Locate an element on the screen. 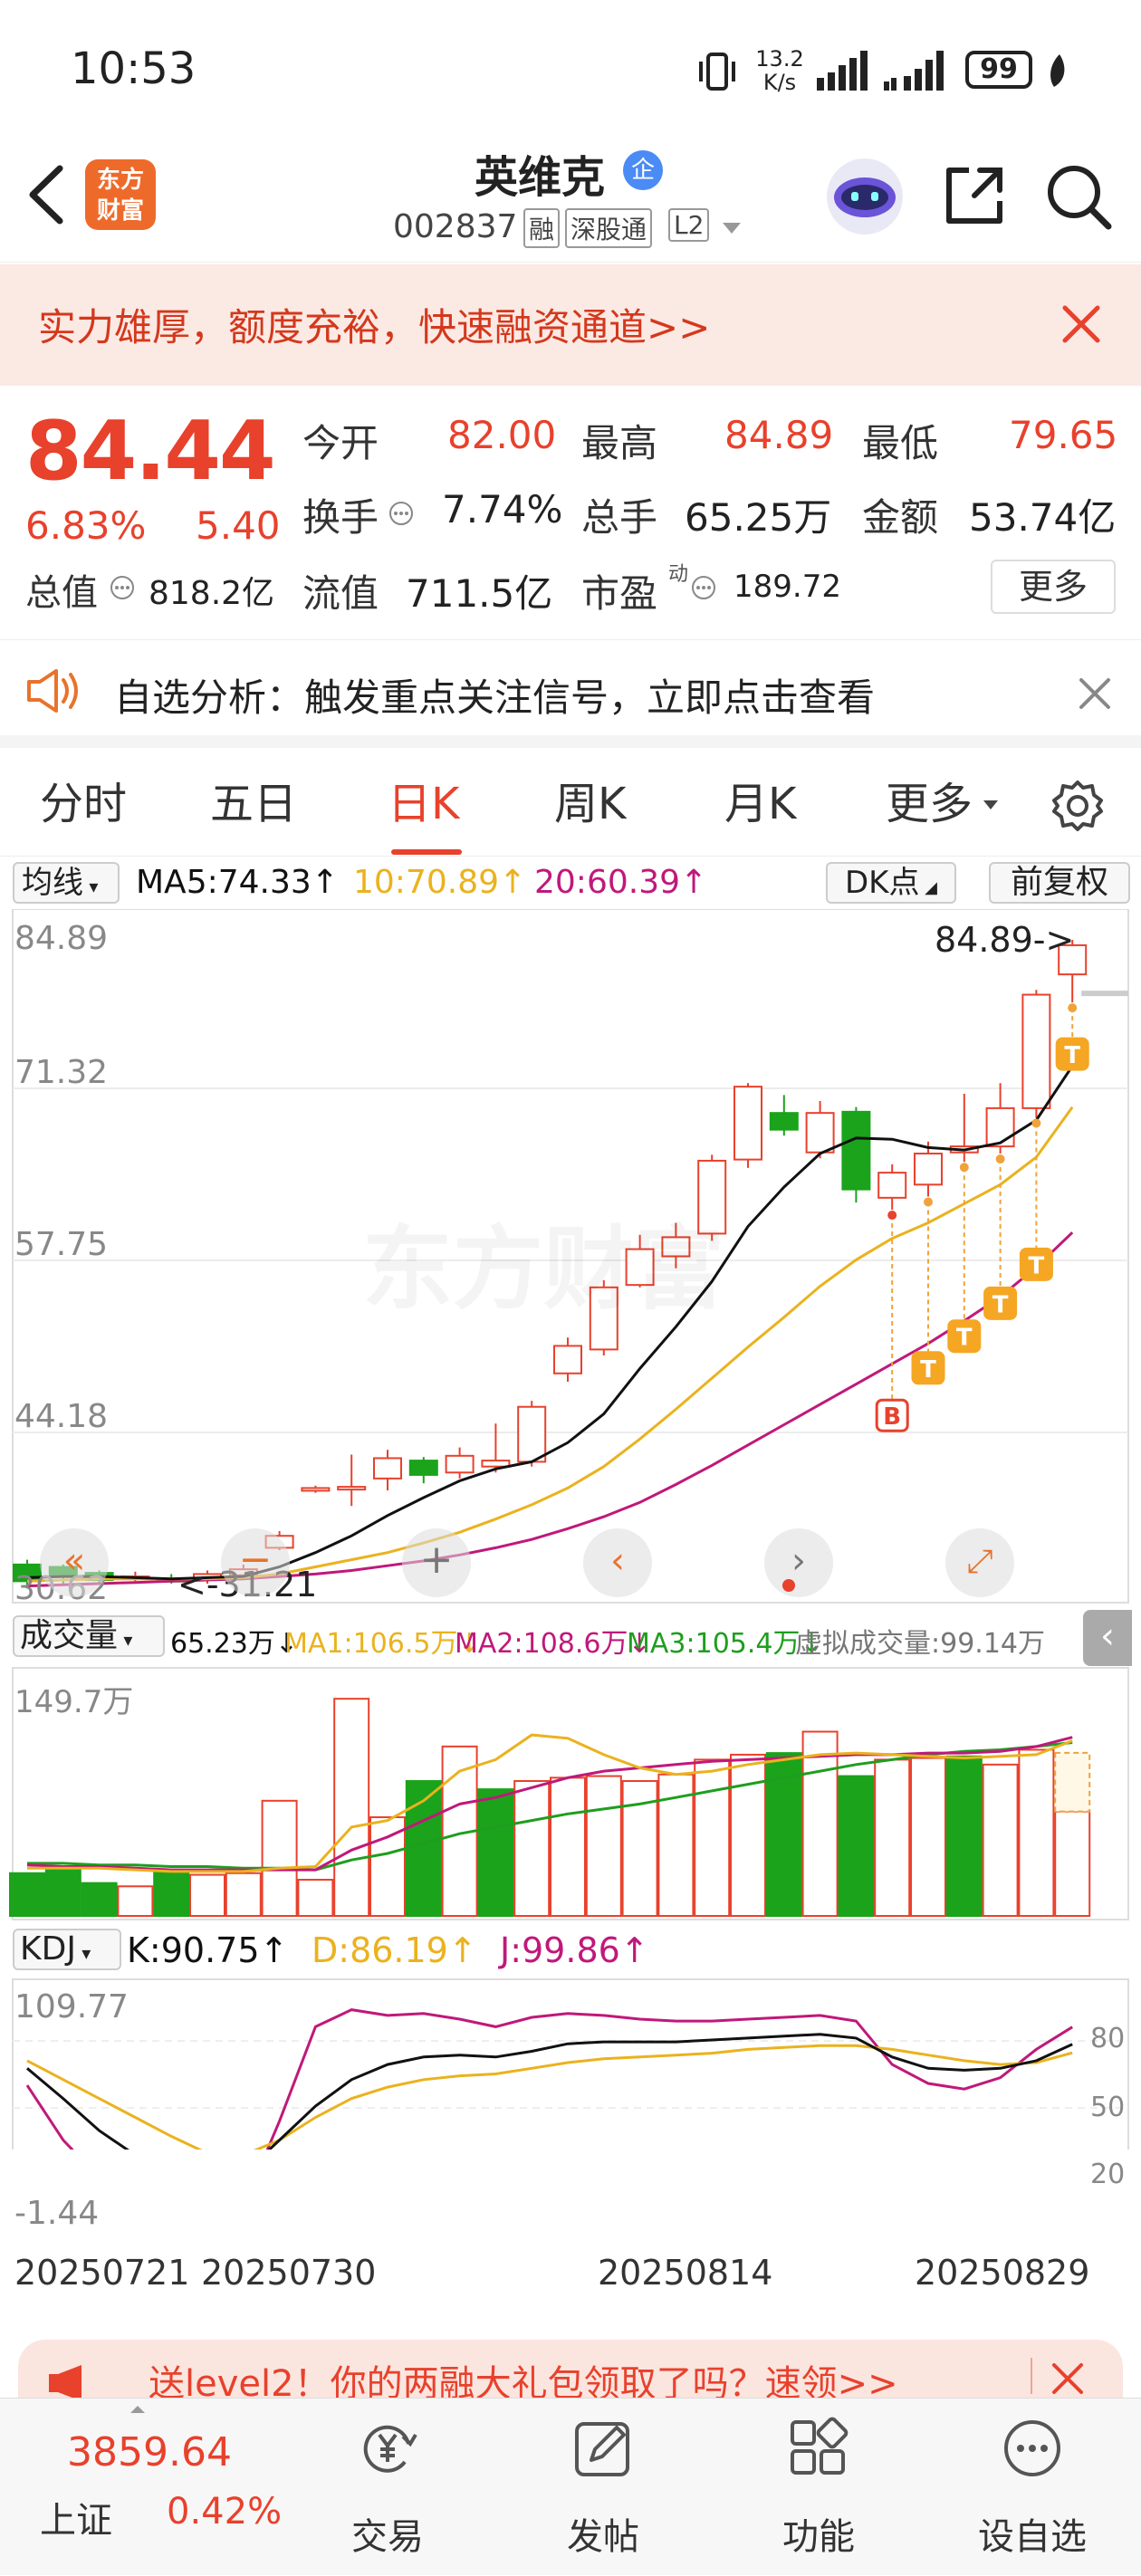 This screenshot has height=2576, width=1141. analysis-notice: 自选分析：触发重点关注信号，立即点击查看 is located at coordinates (570, 693).